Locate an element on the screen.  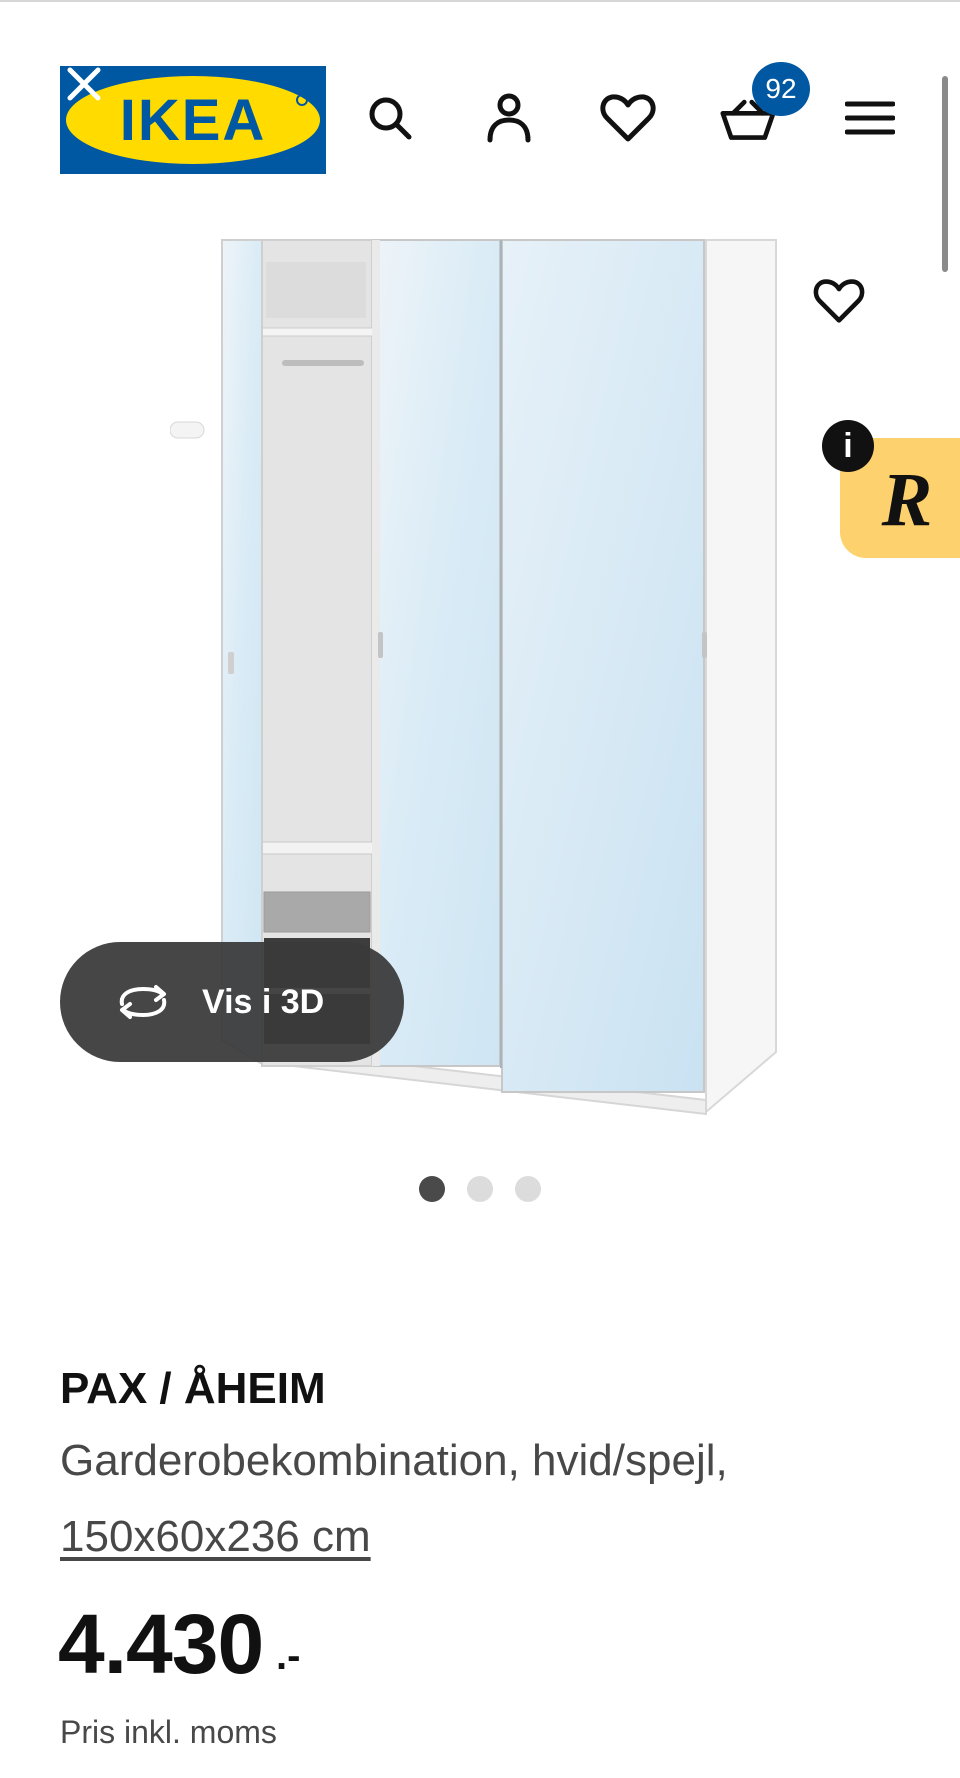
product-name: PAX / ÅHEIM is located at coordinates (193, 1388).